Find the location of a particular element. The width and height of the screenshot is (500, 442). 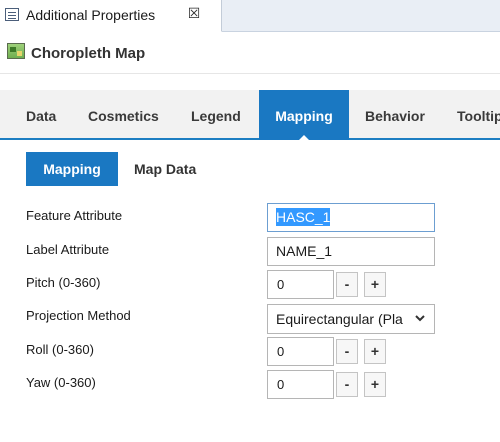

roll-increment-button: + is located at coordinates (375, 351).